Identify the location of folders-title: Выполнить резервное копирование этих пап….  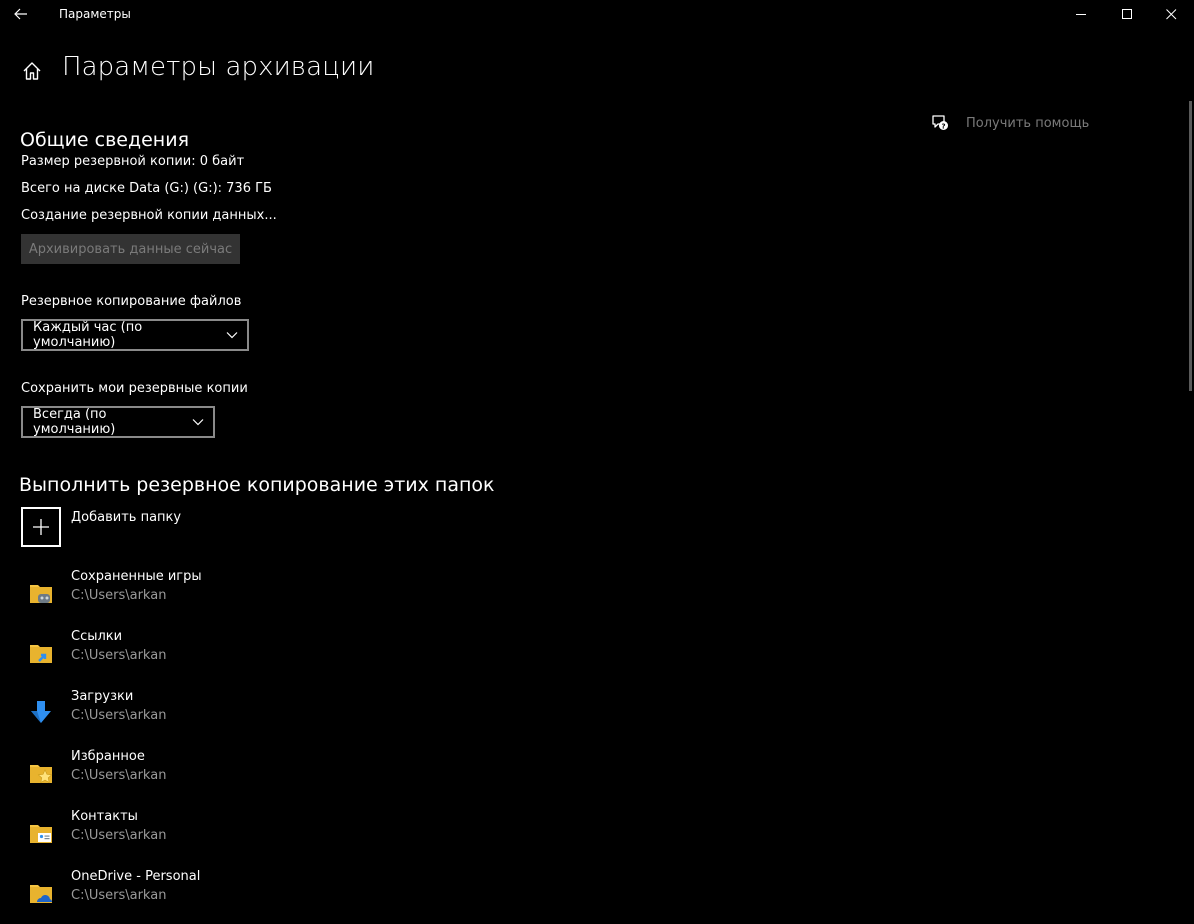
(257, 485).